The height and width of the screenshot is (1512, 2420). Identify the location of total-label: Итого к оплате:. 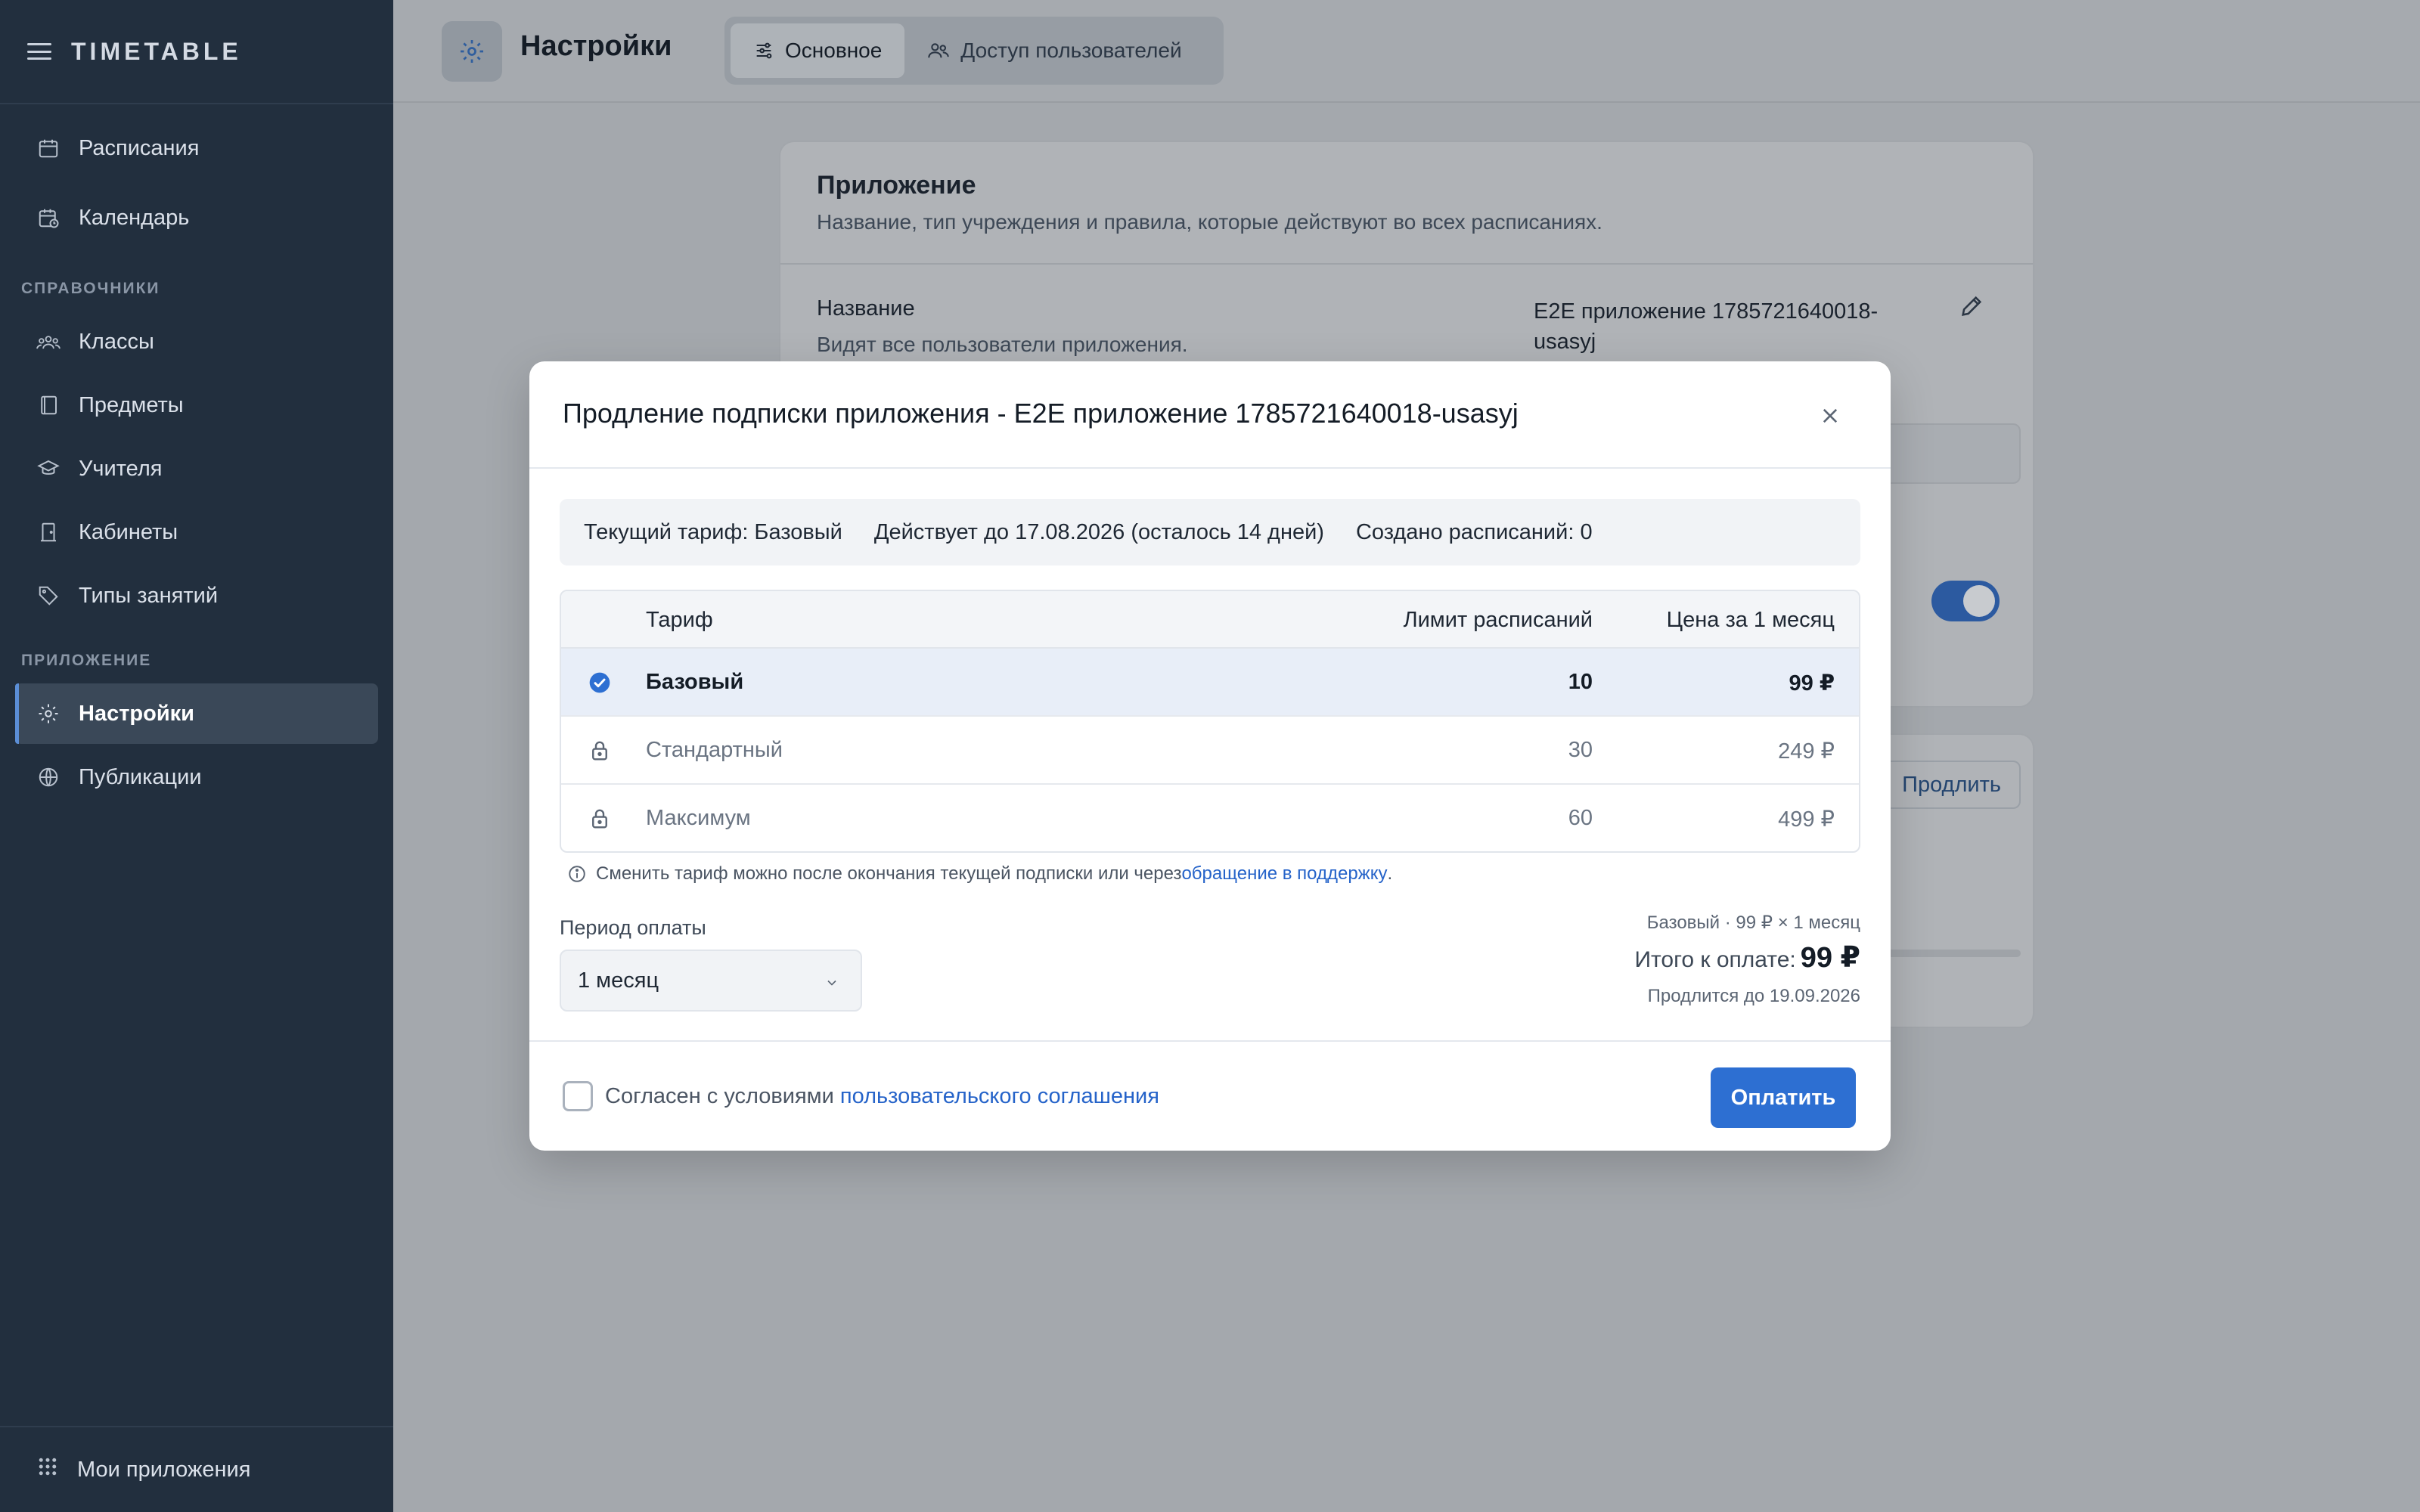
(1715, 960).